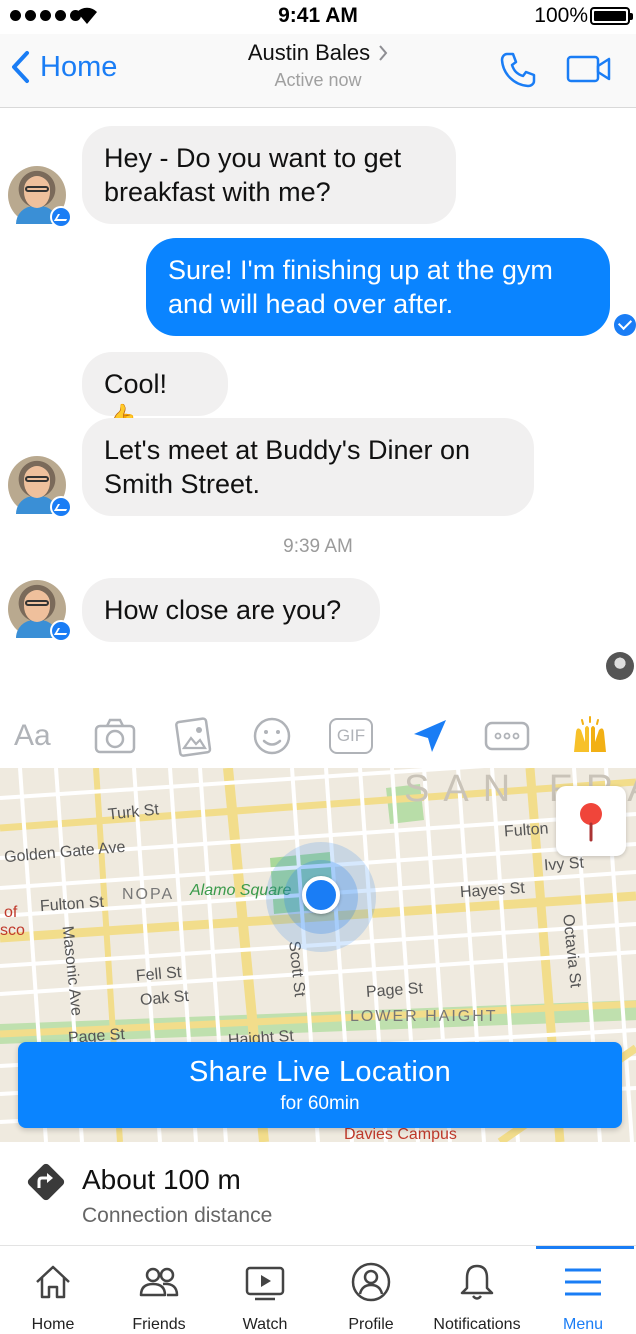 The image size is (636, 1334). What do you see at coordinates (217, 192) in the screenshot?
I see `message-text: breakfast with me?` at bounding box center [217, 192].